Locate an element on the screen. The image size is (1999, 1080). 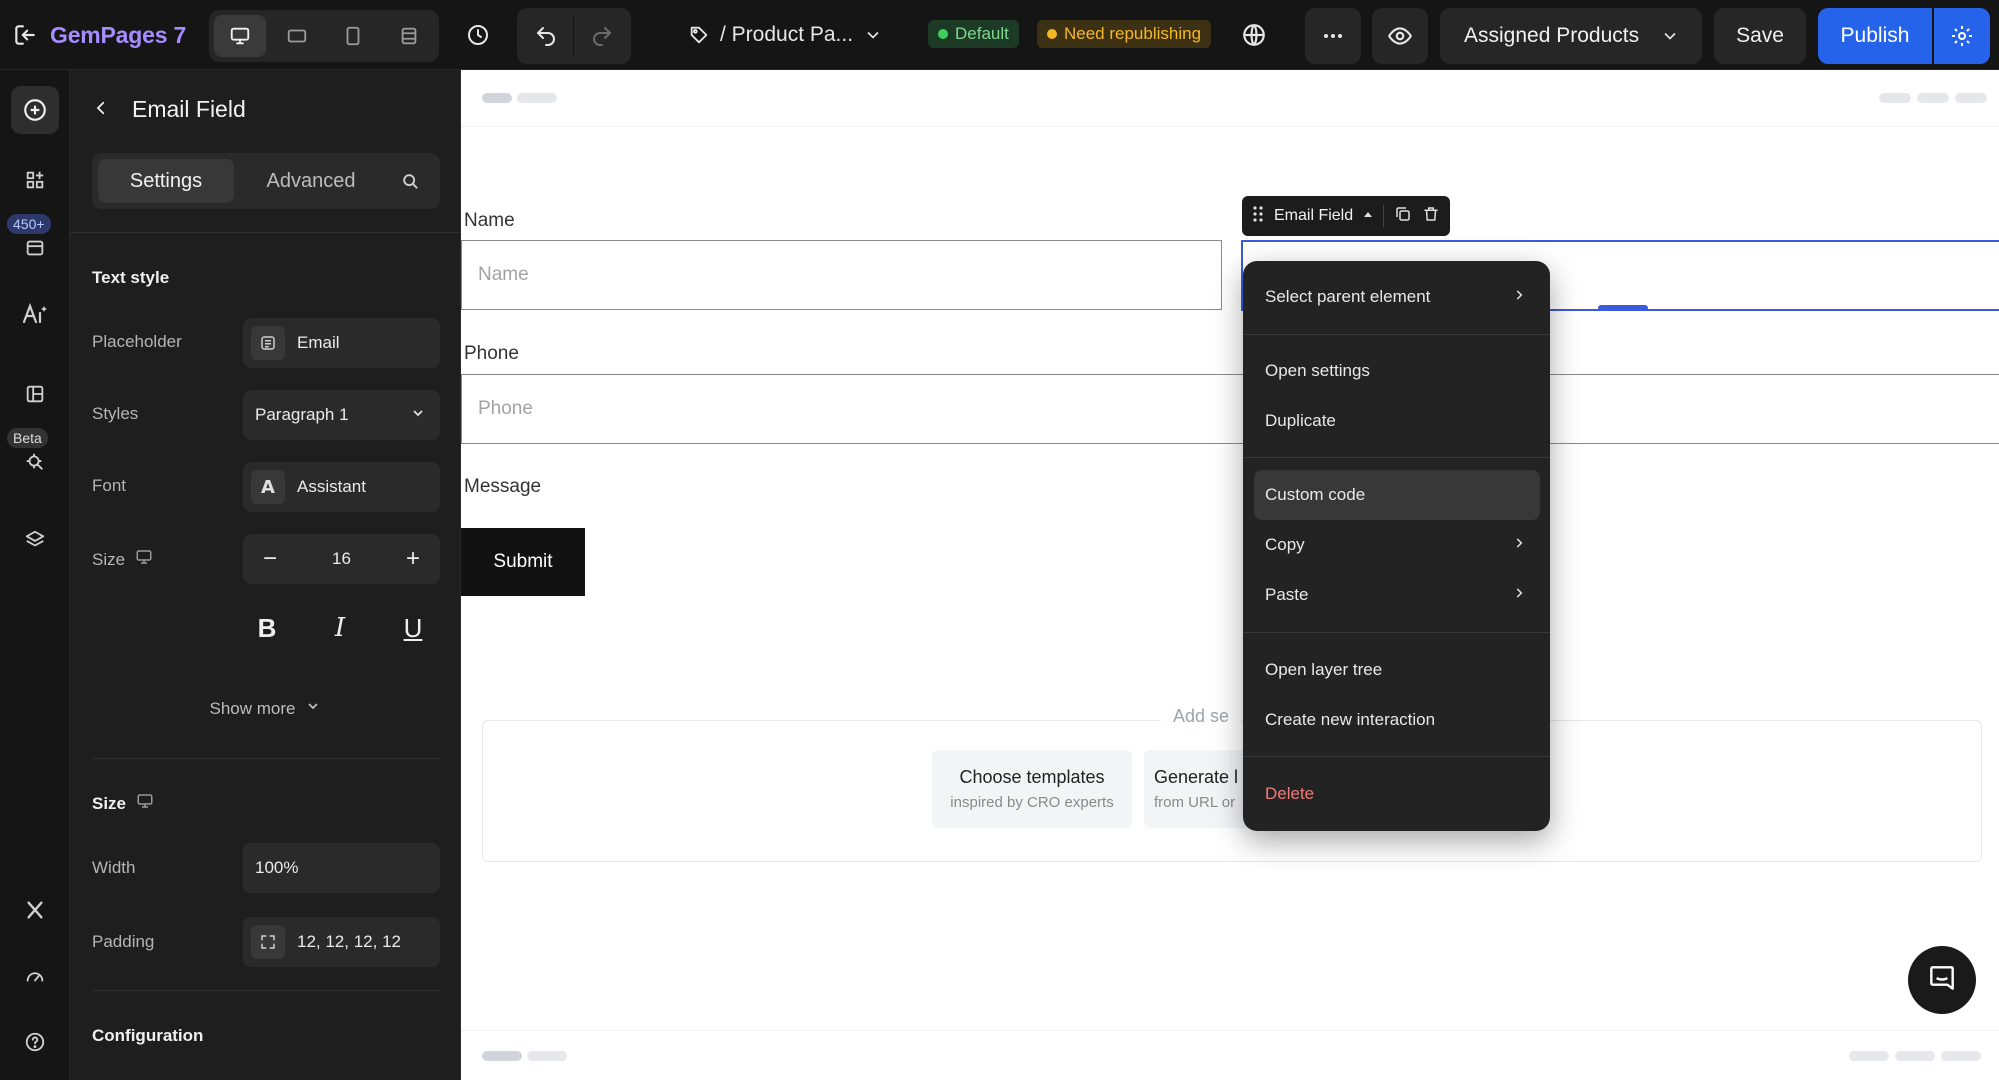
plus-icon: + is located at coordinates (413, 559).